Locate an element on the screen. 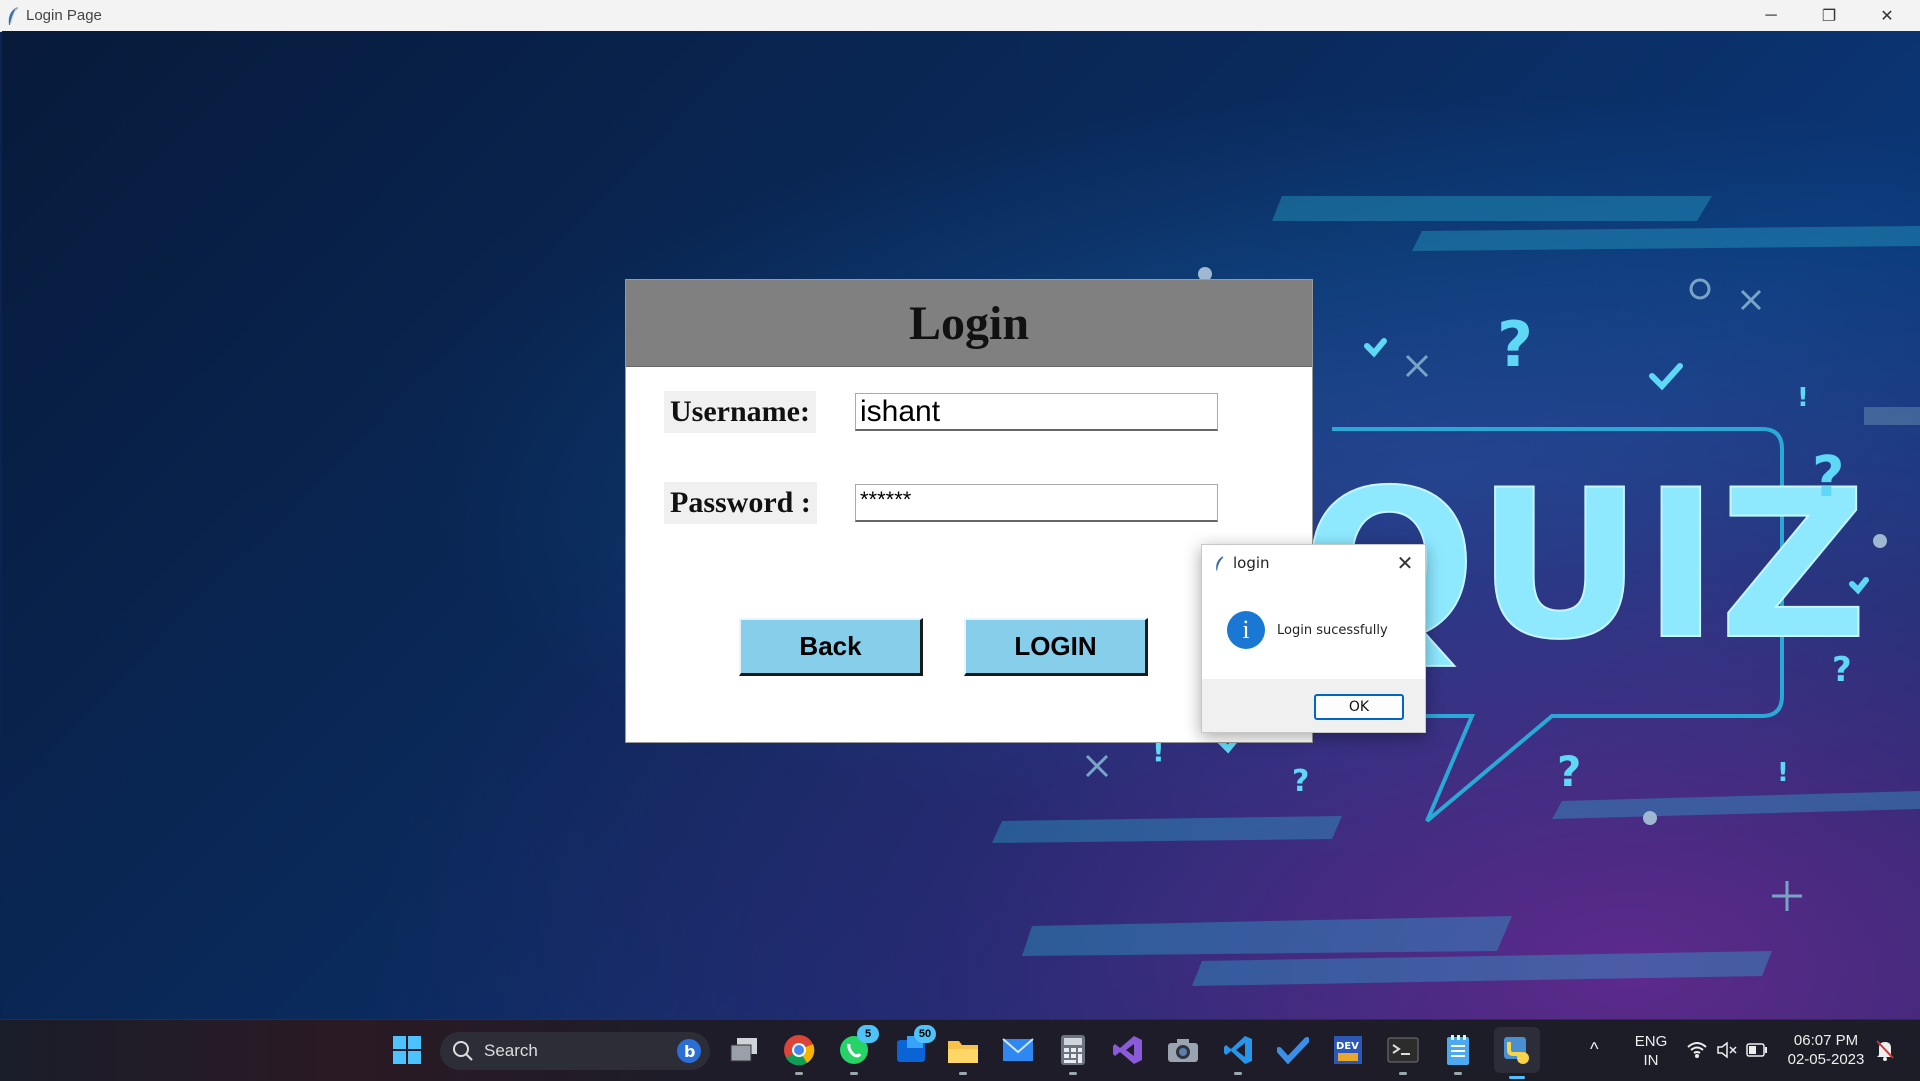 The height and width of the screenshot is (1081, 1920). messagebox-body: i Login sucessfully is located at coordinates (1313, 630).